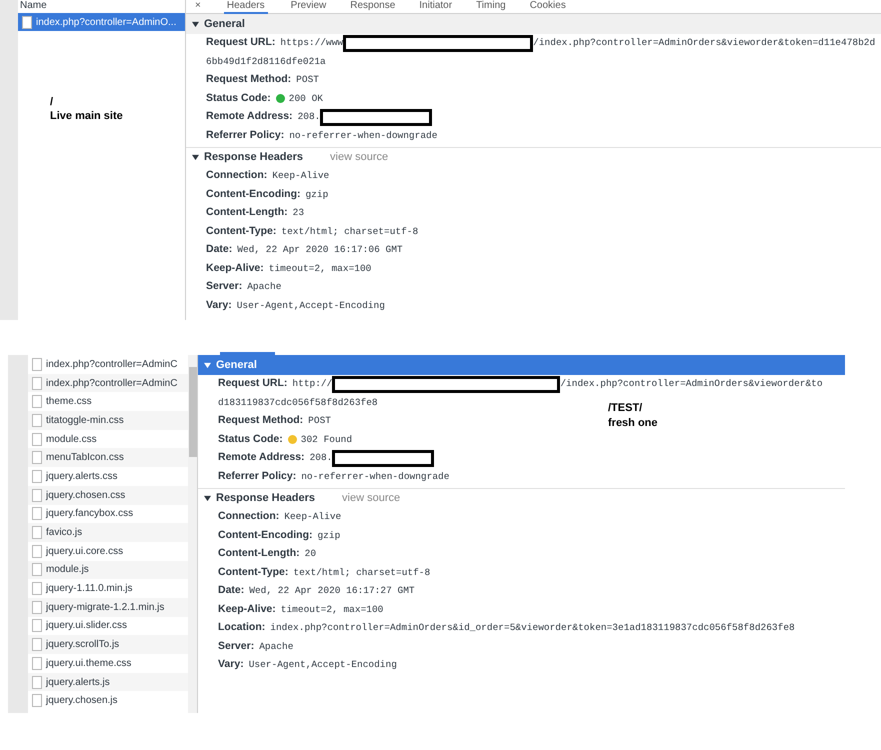  I want to click on header-name: Connection:, so click(237, 176).